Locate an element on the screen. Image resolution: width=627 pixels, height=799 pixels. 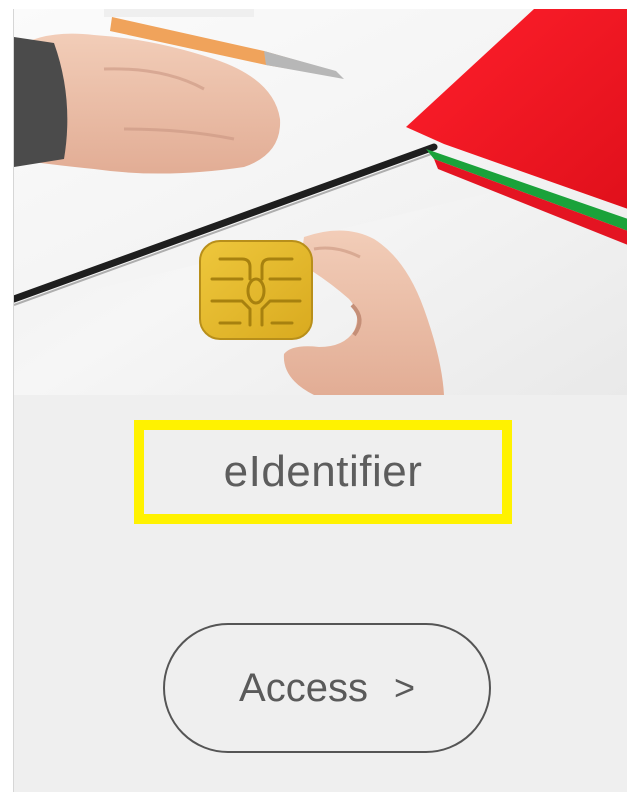
access-button-label: Access is located at coordinates (303, 687).